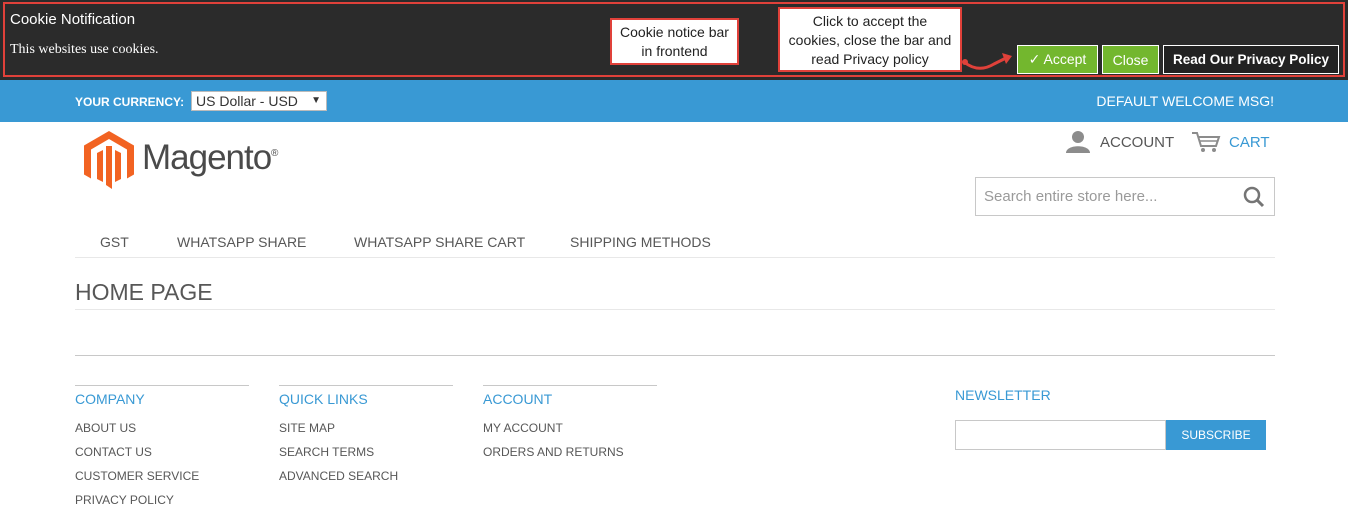 The height and width of the screenshot is (516, 1348). Describe the element at coordinates (1137, 142) in the screenshot. I see `account-label: ACCOUNT` at that location.